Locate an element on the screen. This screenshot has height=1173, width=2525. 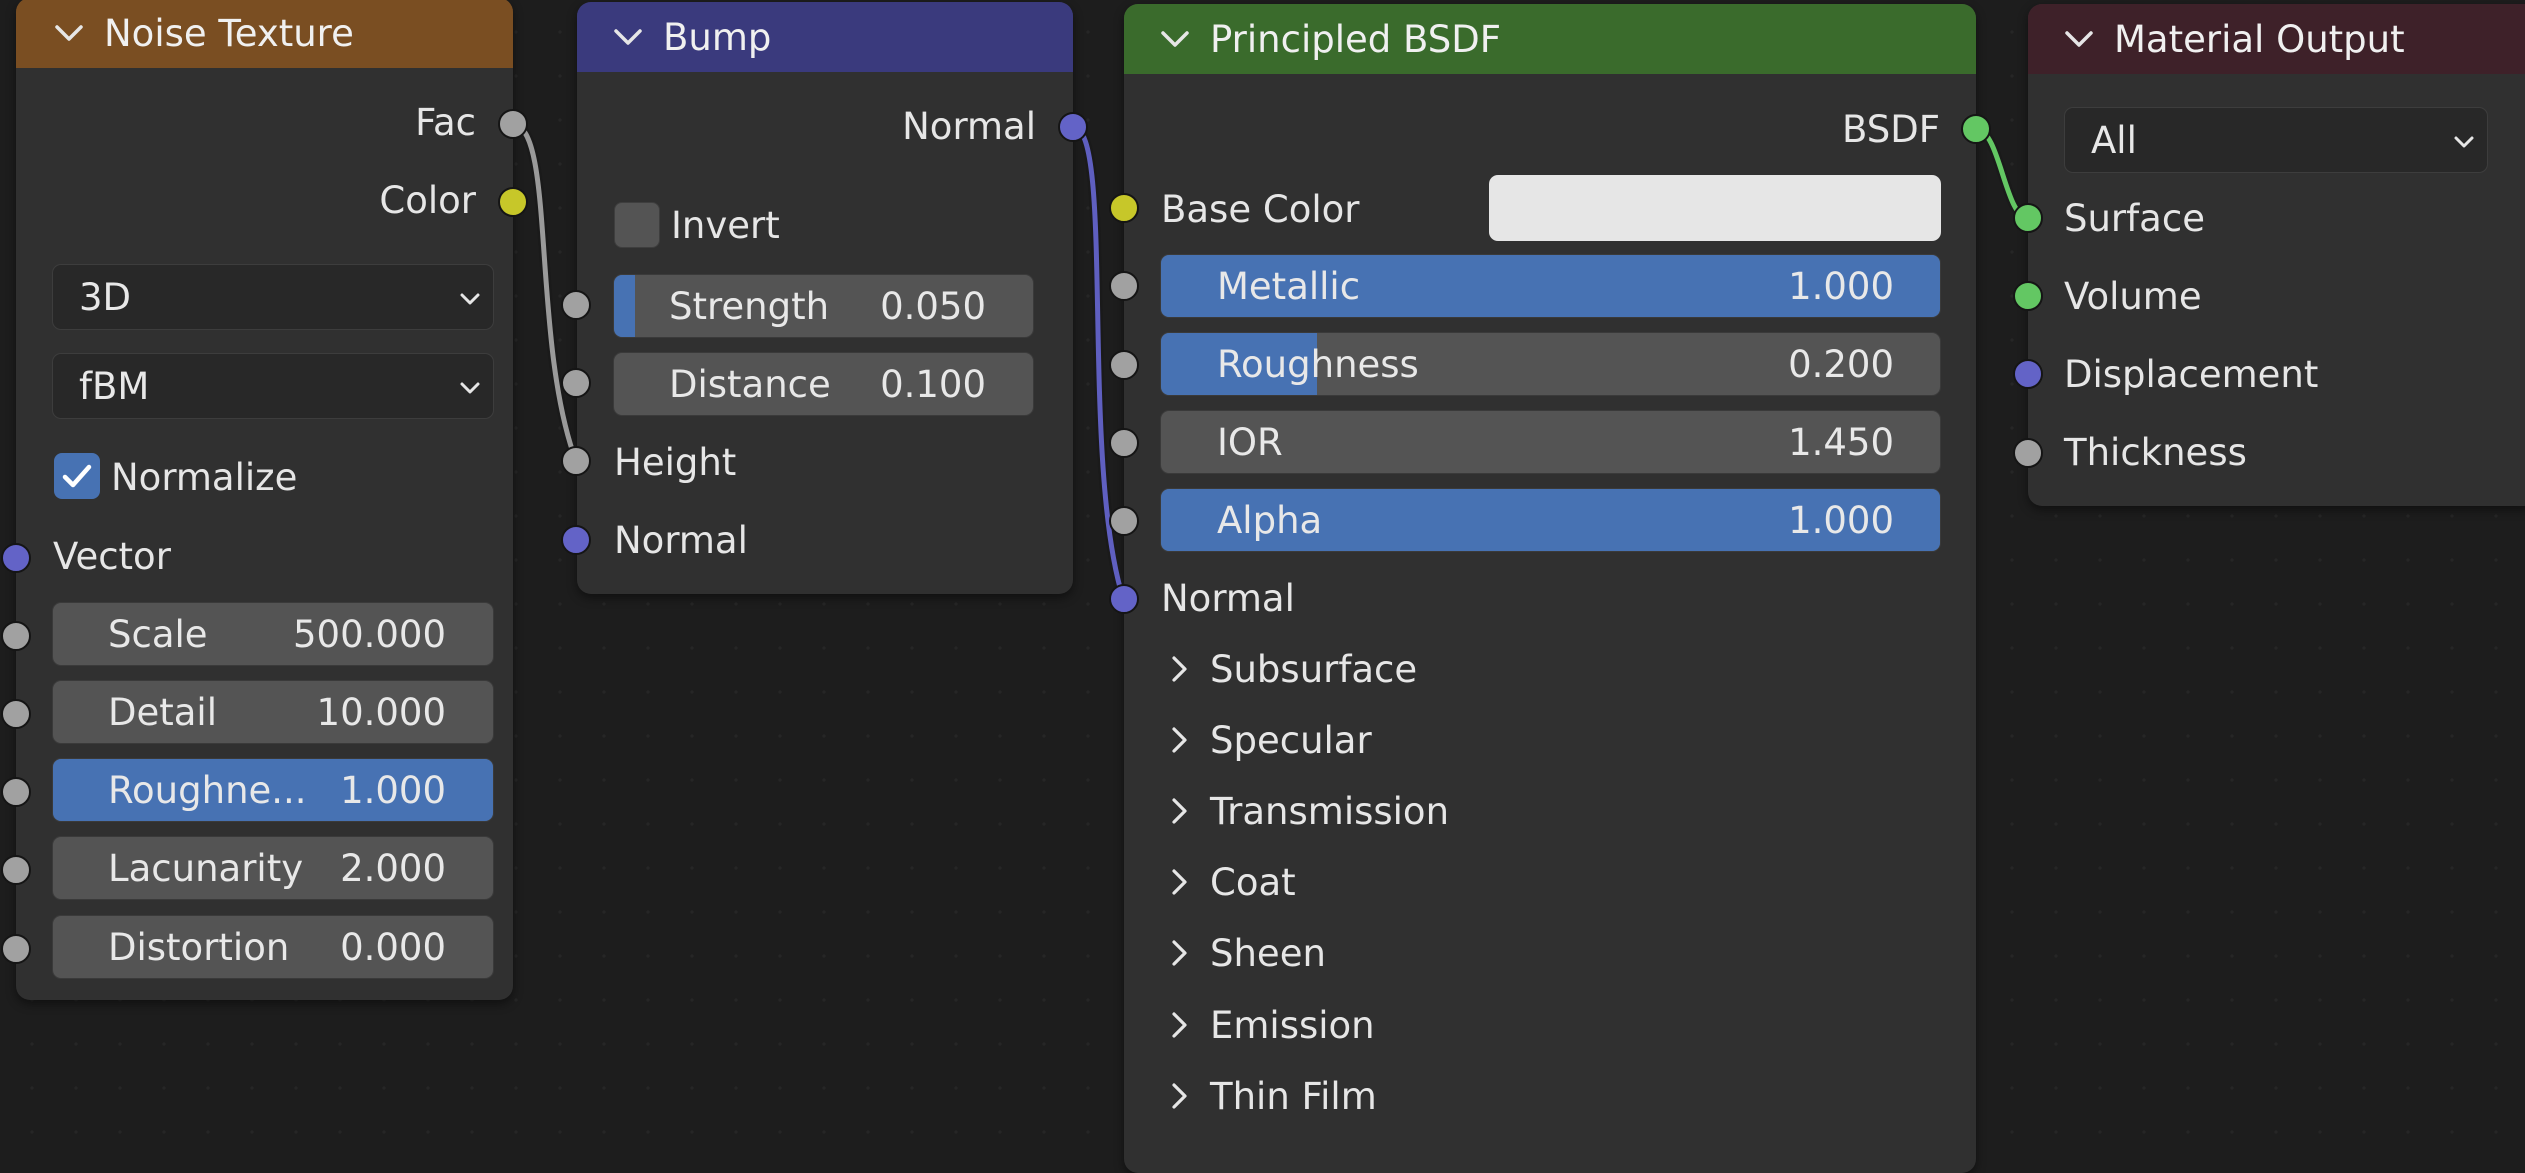
field-value: 1.000 is located at coordinates (1841, 286).